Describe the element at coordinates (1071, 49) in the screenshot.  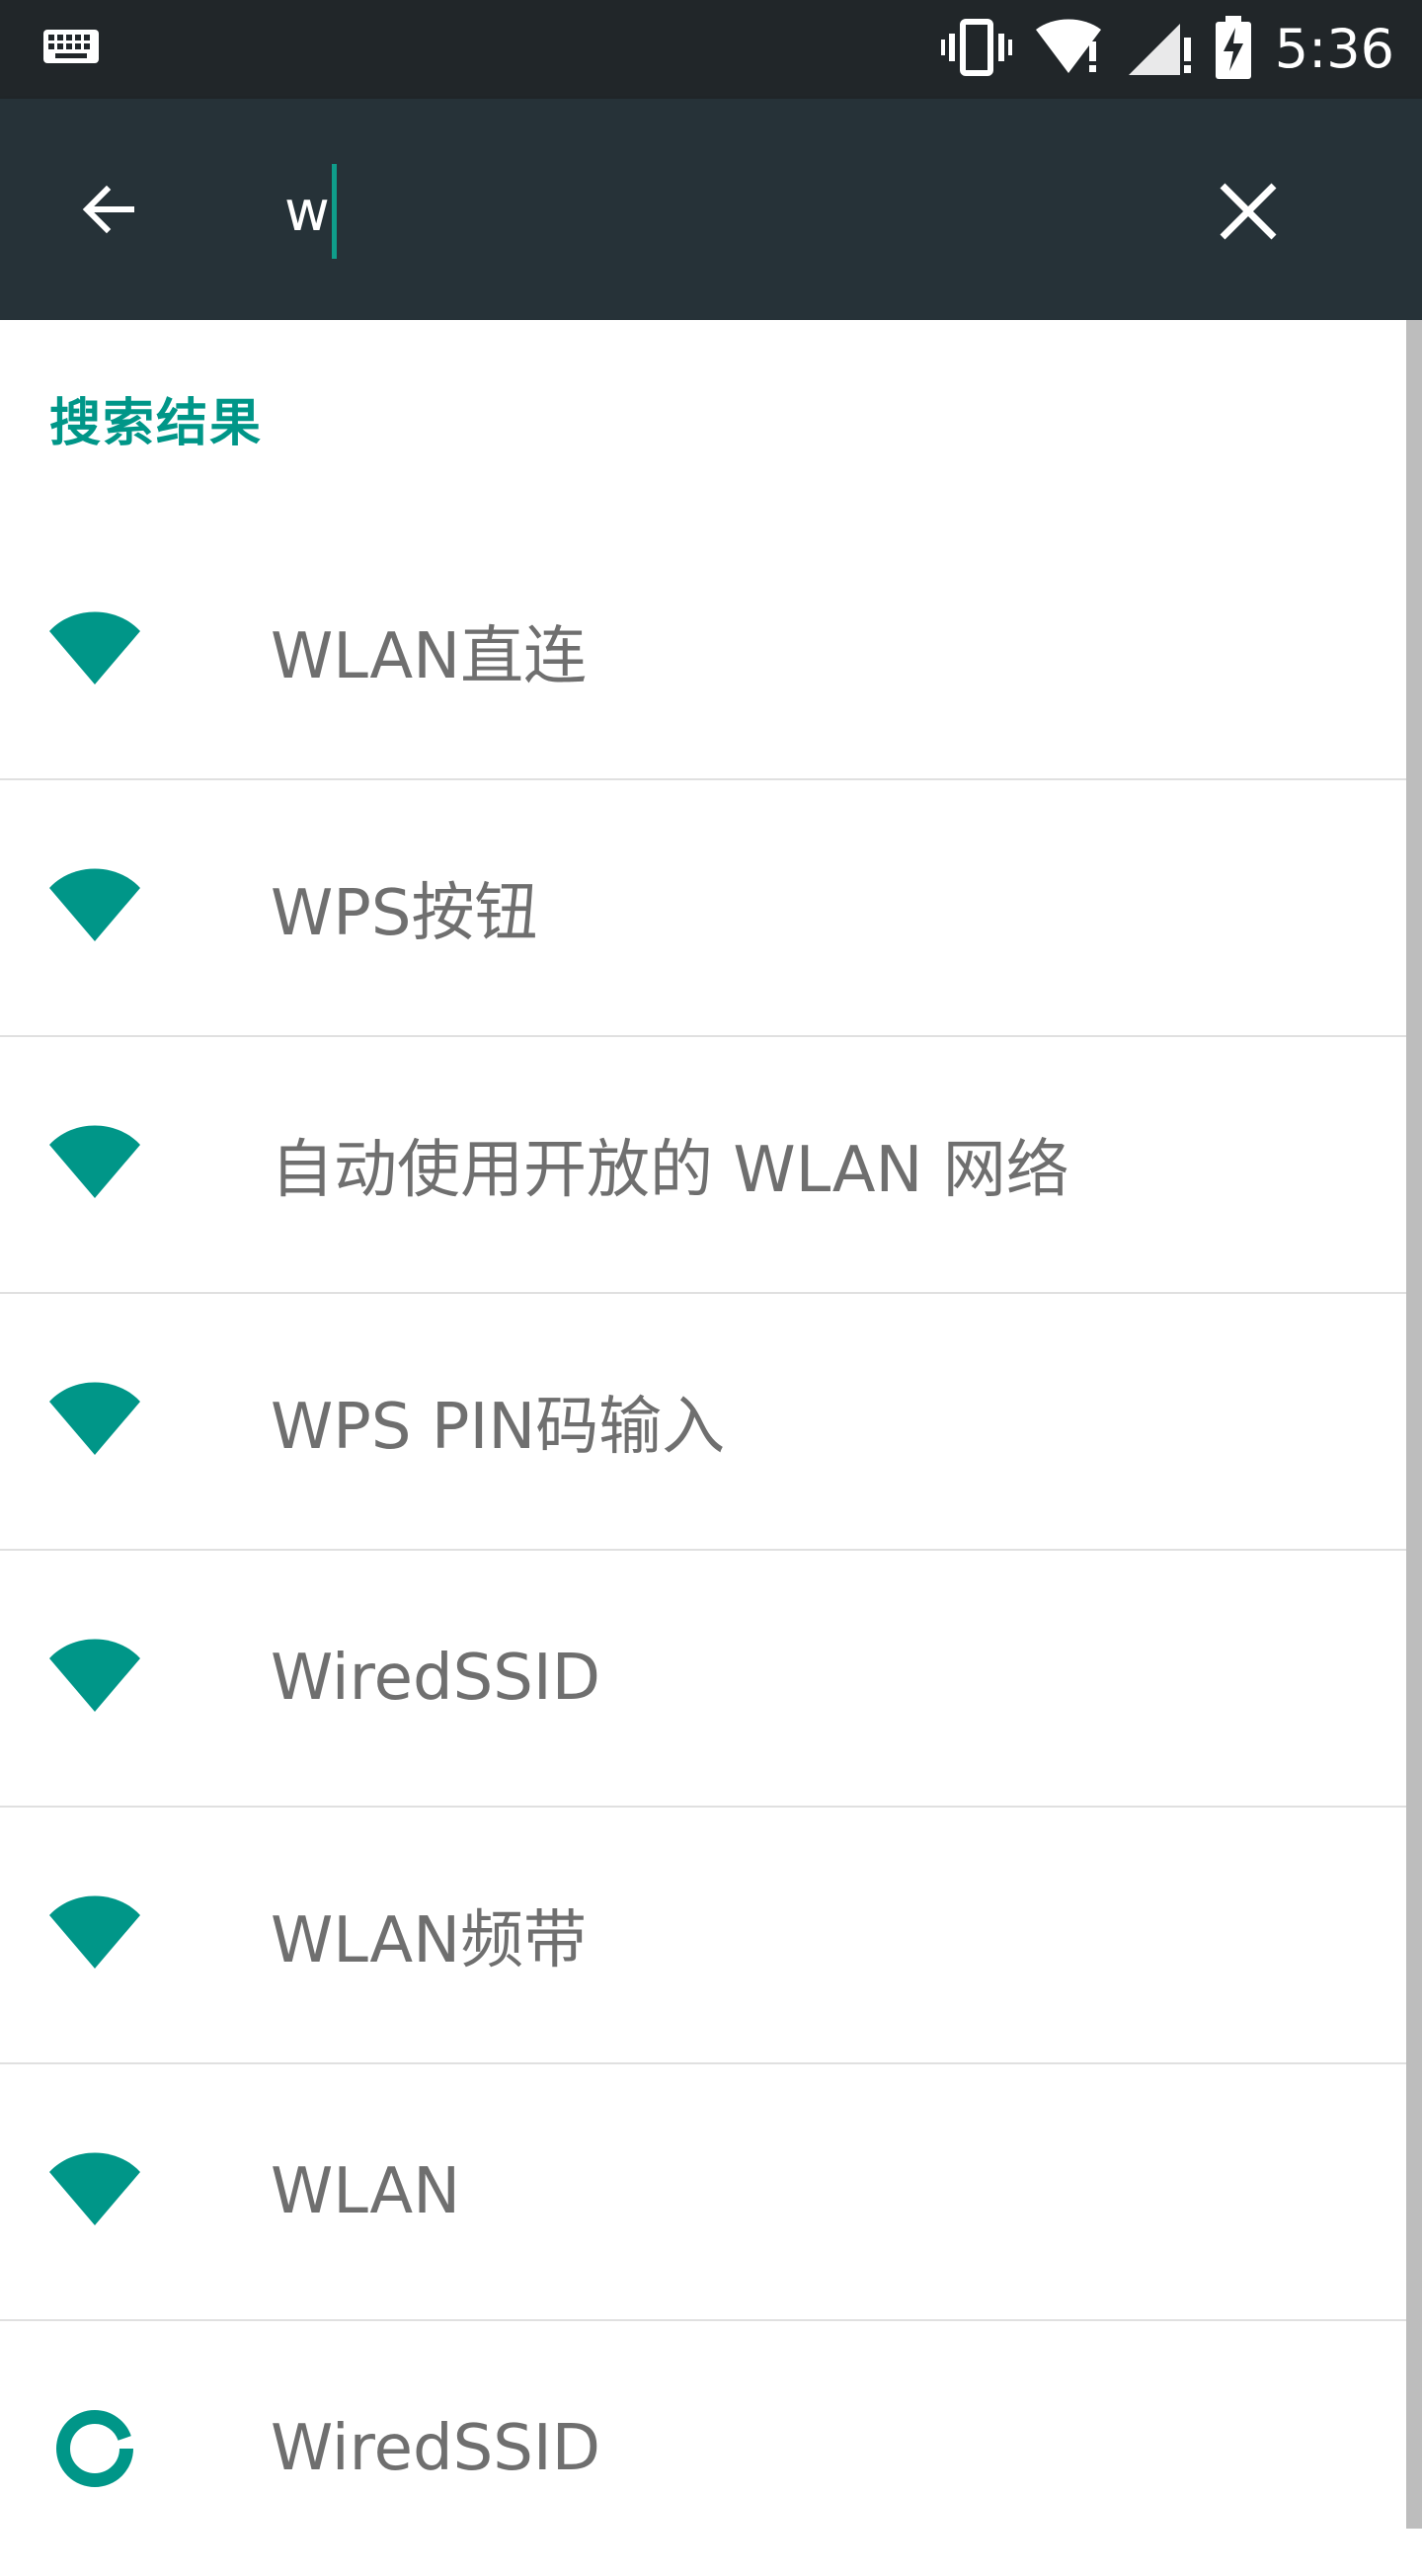
I see `wifi-alert-icon` at that location.